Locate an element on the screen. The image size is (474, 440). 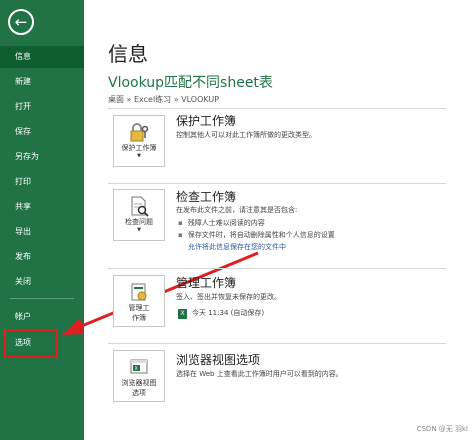
section-title-browser-view: 浏览器视图选项 is located at coordinates (218, 360).